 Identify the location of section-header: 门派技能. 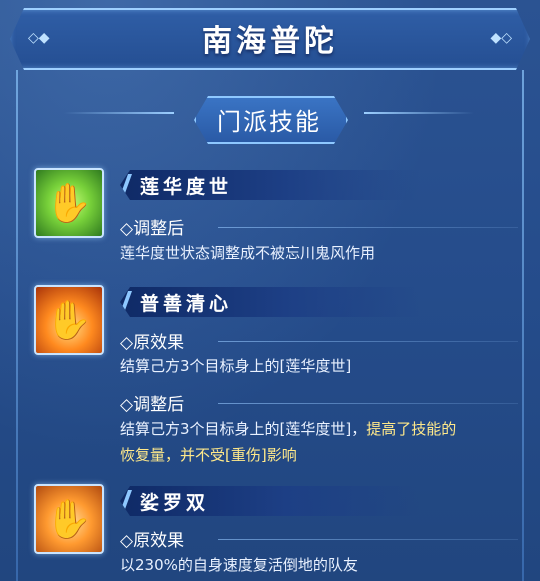
(269, 118).